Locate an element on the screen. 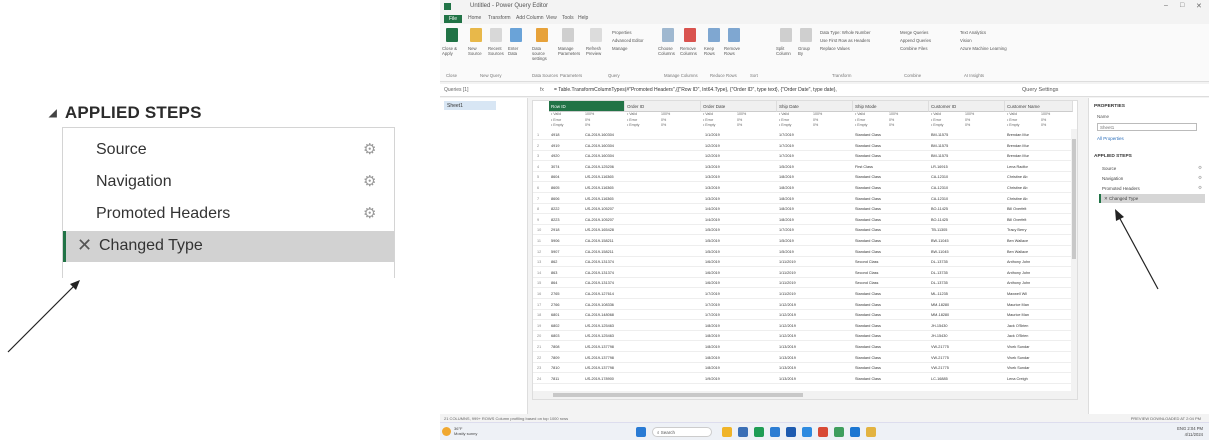 The width and height of the screenshot is (1209, 440). table-cell: MM-18280 is located at coordinates (940, 315).